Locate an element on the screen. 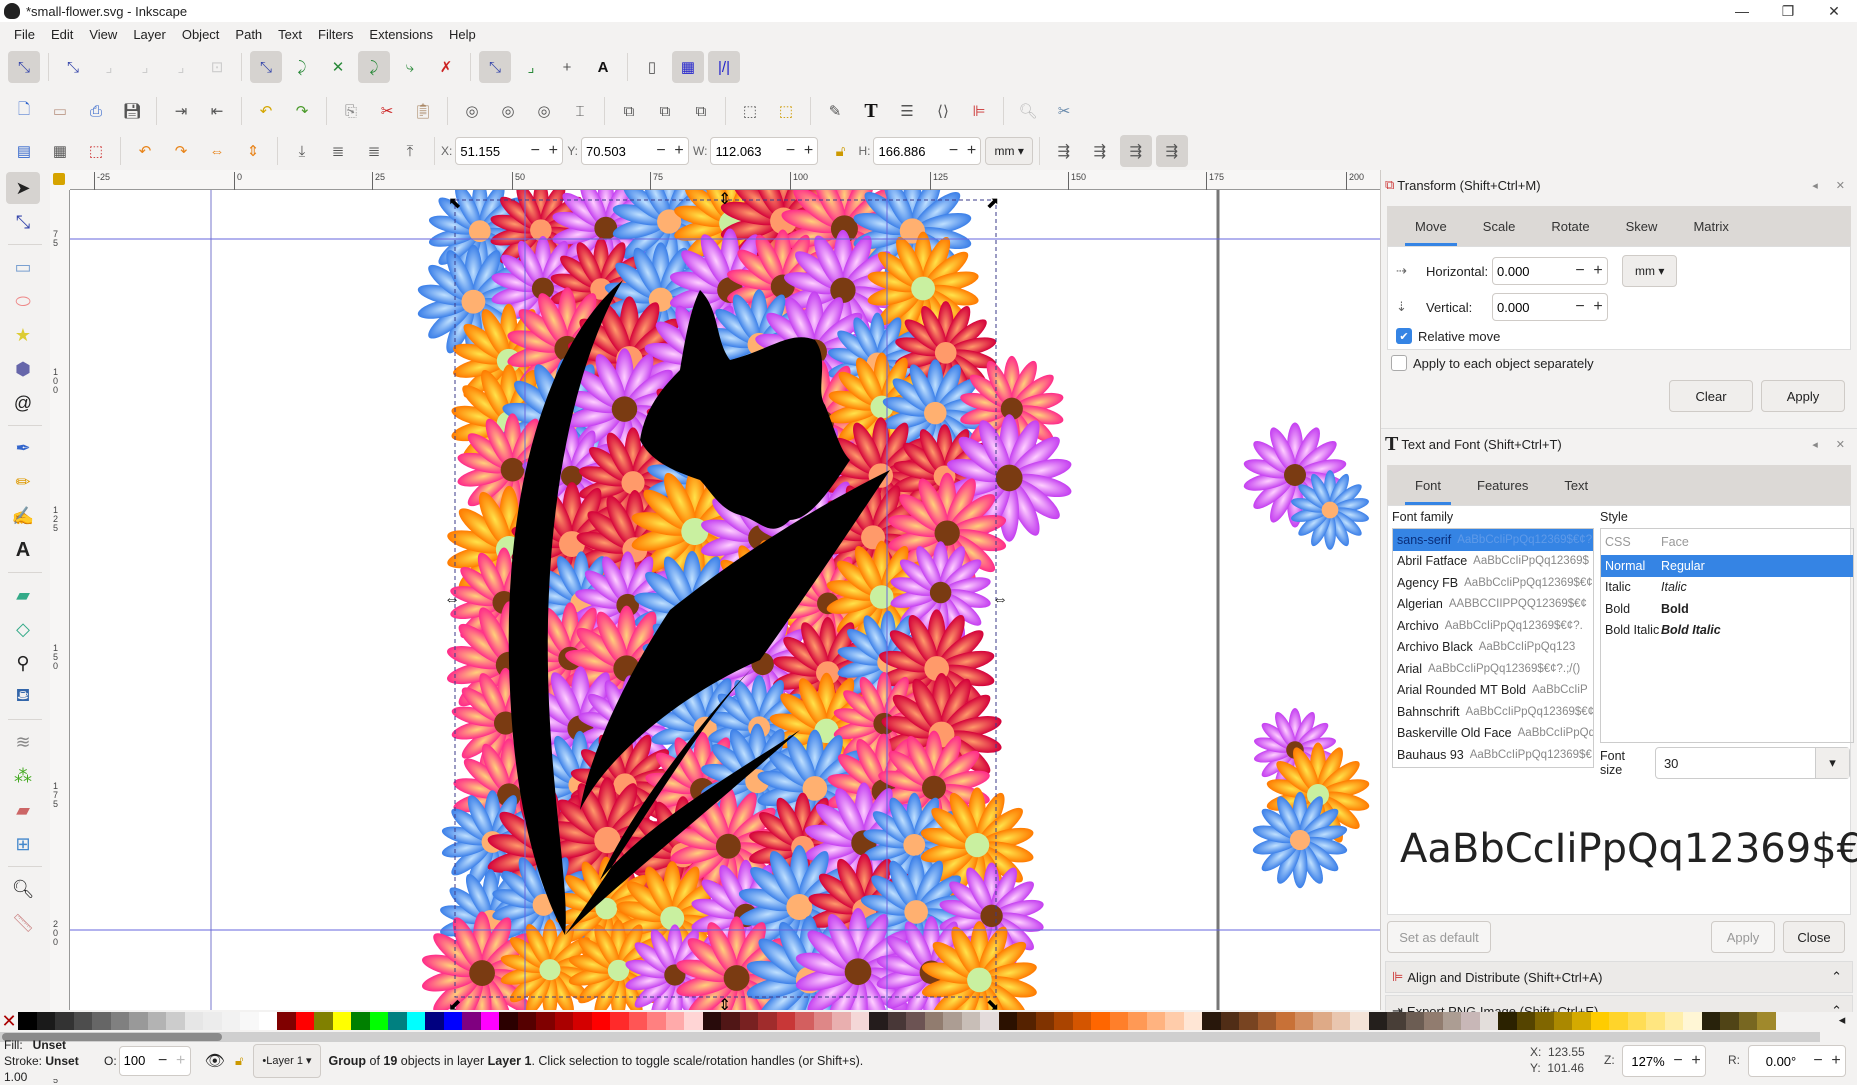  tweak-tool-icon: ≋ is located at coordinates (23, 742).